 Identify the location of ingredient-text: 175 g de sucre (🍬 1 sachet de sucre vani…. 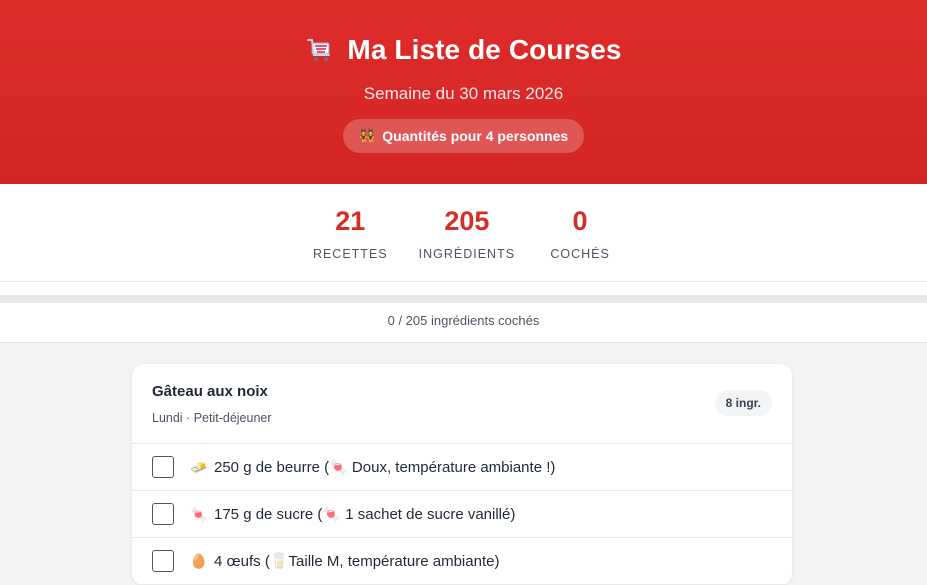
(364, 514).